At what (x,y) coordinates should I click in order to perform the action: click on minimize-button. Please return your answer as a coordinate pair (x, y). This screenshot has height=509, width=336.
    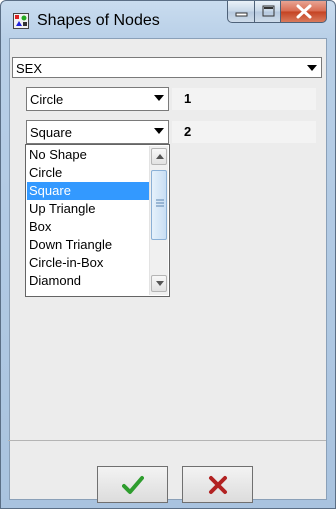
    Looking at the image, I should click on (241, 12).